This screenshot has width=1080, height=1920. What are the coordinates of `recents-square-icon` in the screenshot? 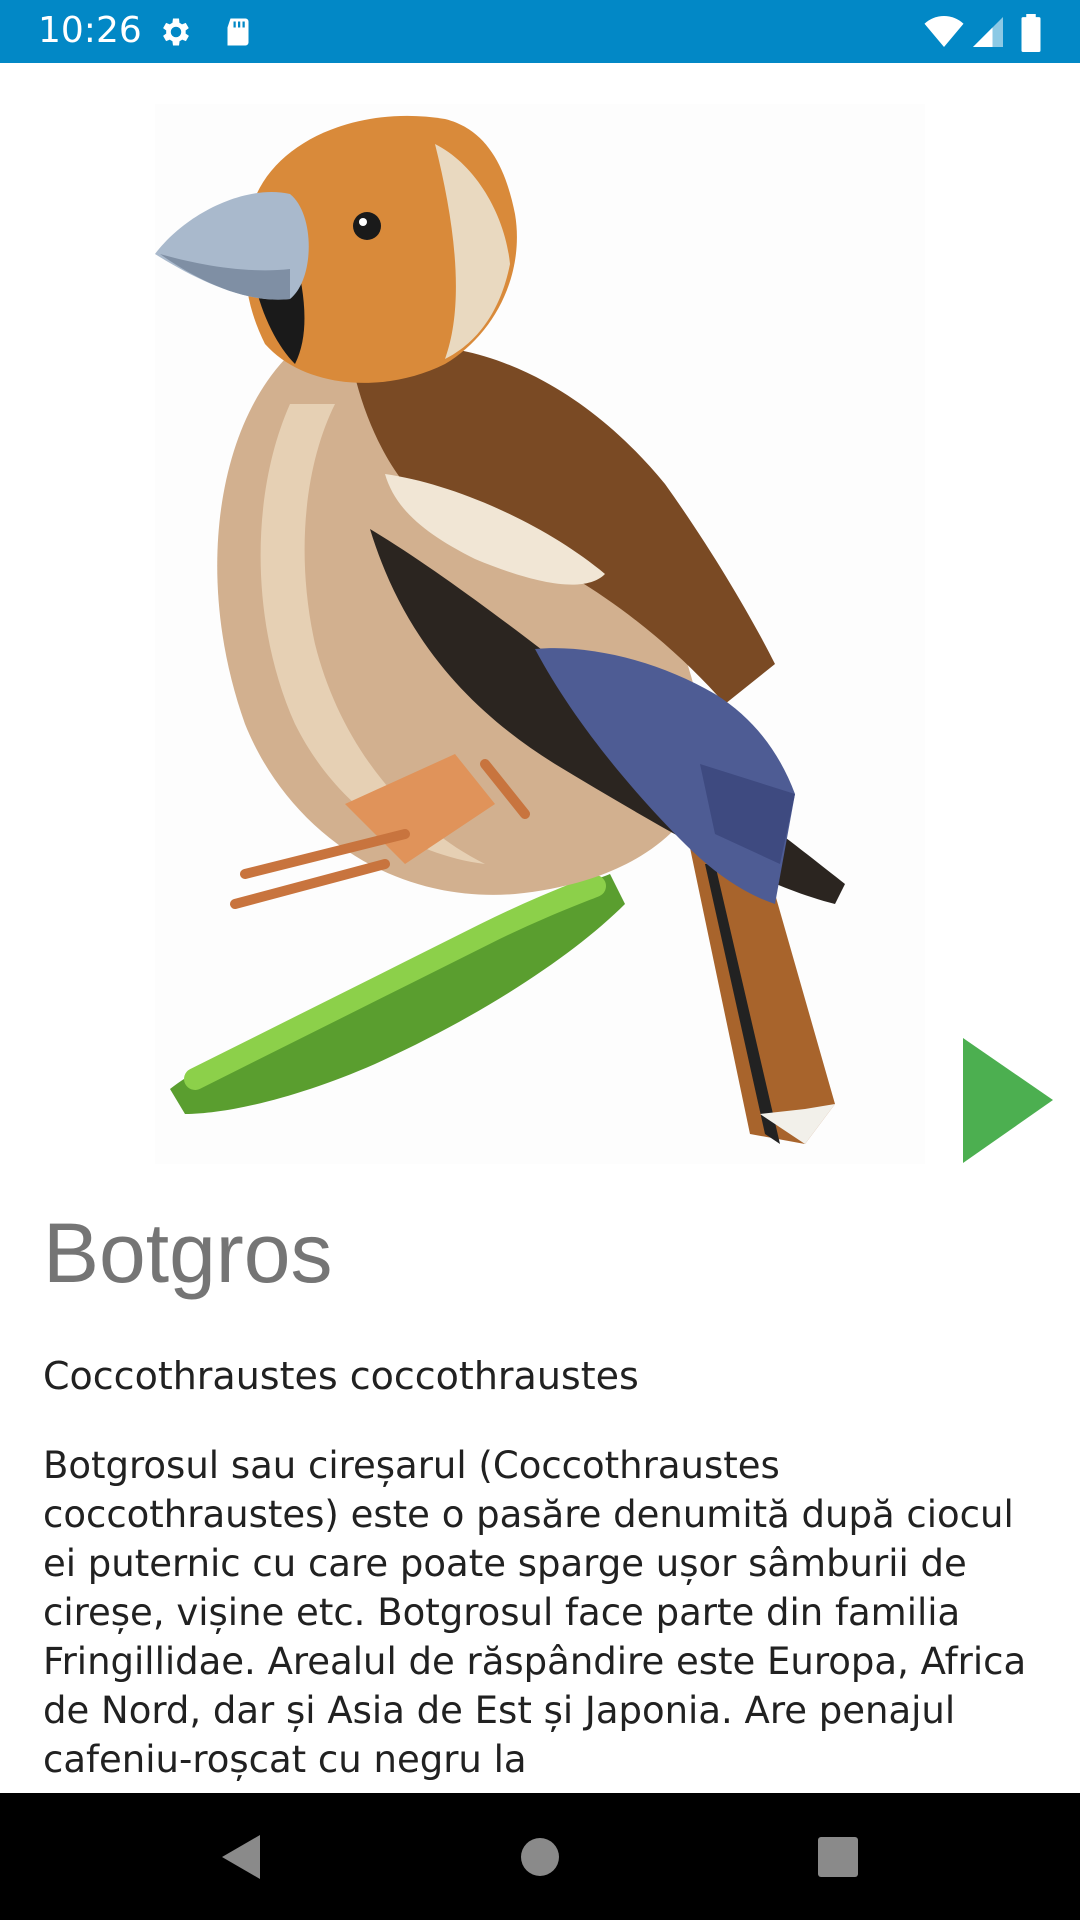 It's located at (838, 1857).